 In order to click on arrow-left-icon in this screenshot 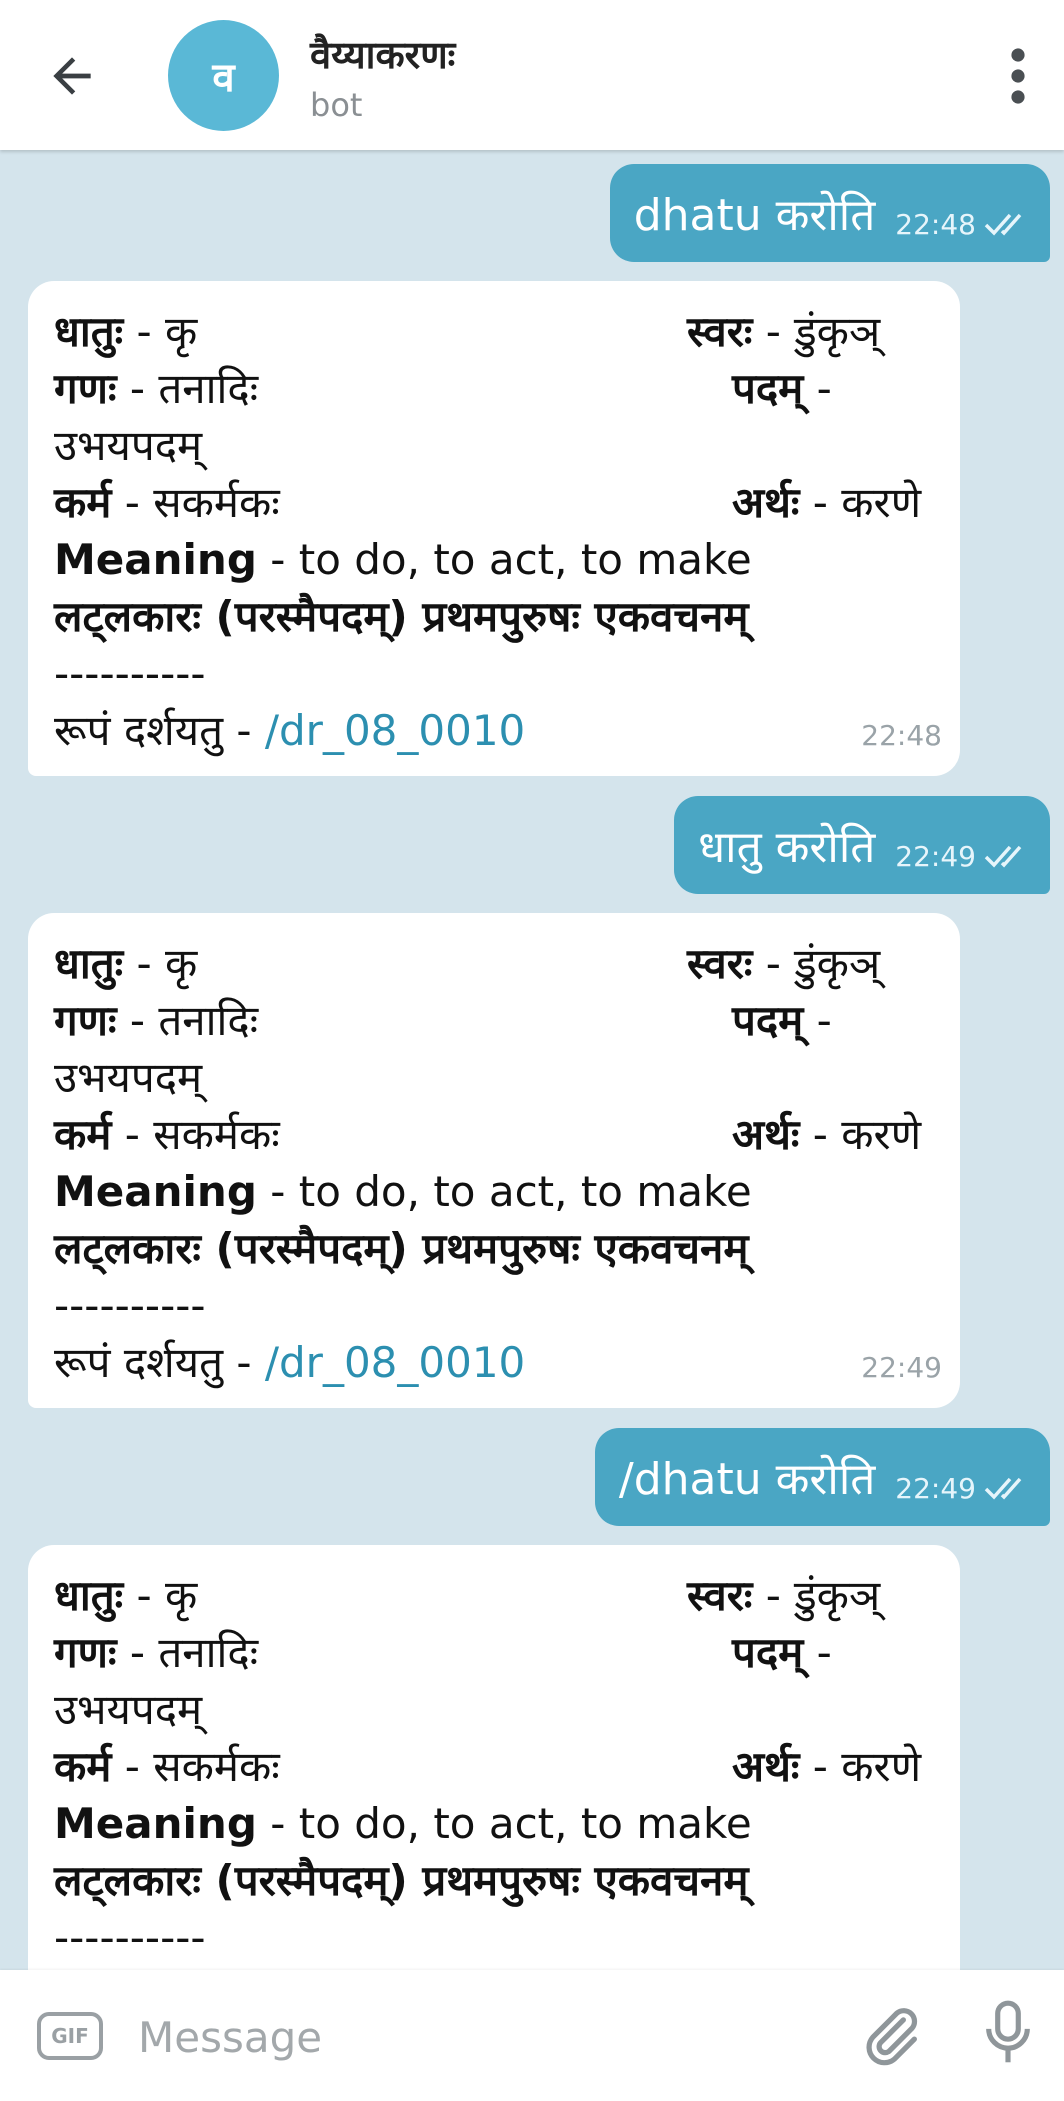, I will do `click(72, 76)`.